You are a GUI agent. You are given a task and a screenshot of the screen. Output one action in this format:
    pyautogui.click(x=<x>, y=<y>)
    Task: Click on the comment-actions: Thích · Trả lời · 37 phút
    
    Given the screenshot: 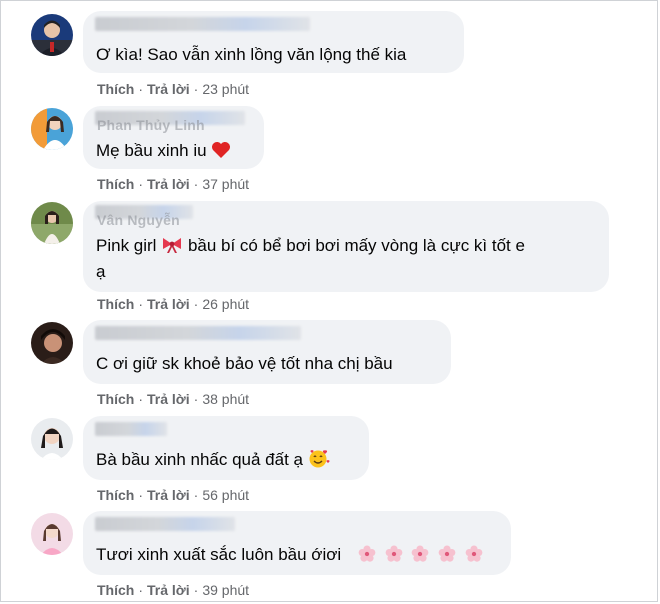 What is the action you would take?
    pyautogui.click(x=173, y=184)
    